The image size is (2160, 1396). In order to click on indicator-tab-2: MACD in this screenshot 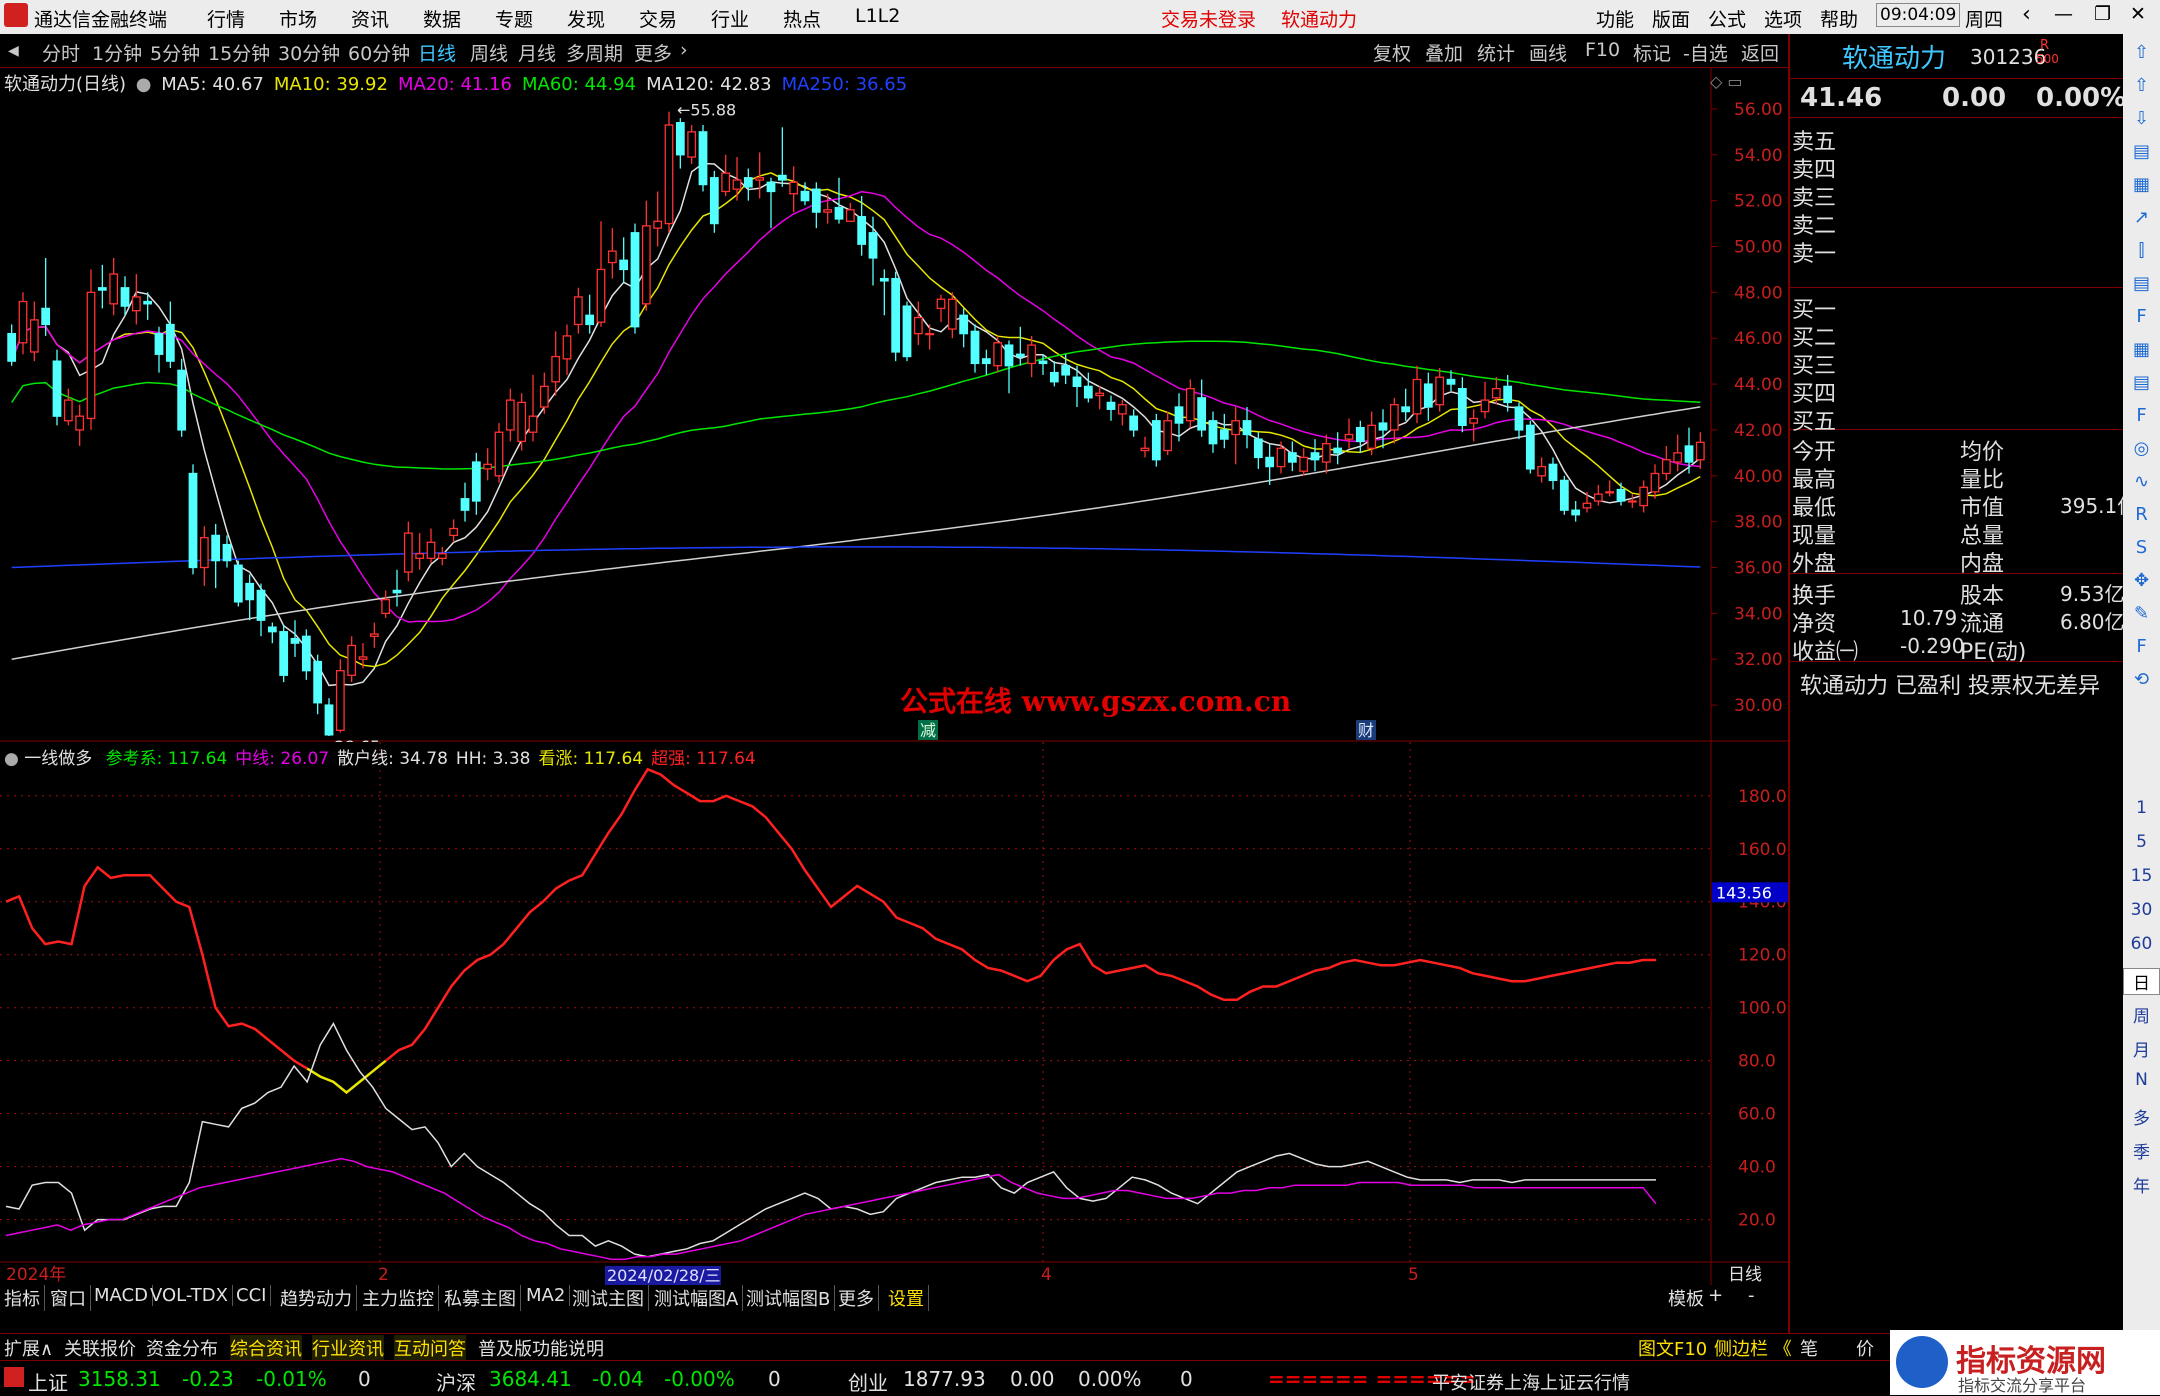, I will do `click(123, 1295)`.